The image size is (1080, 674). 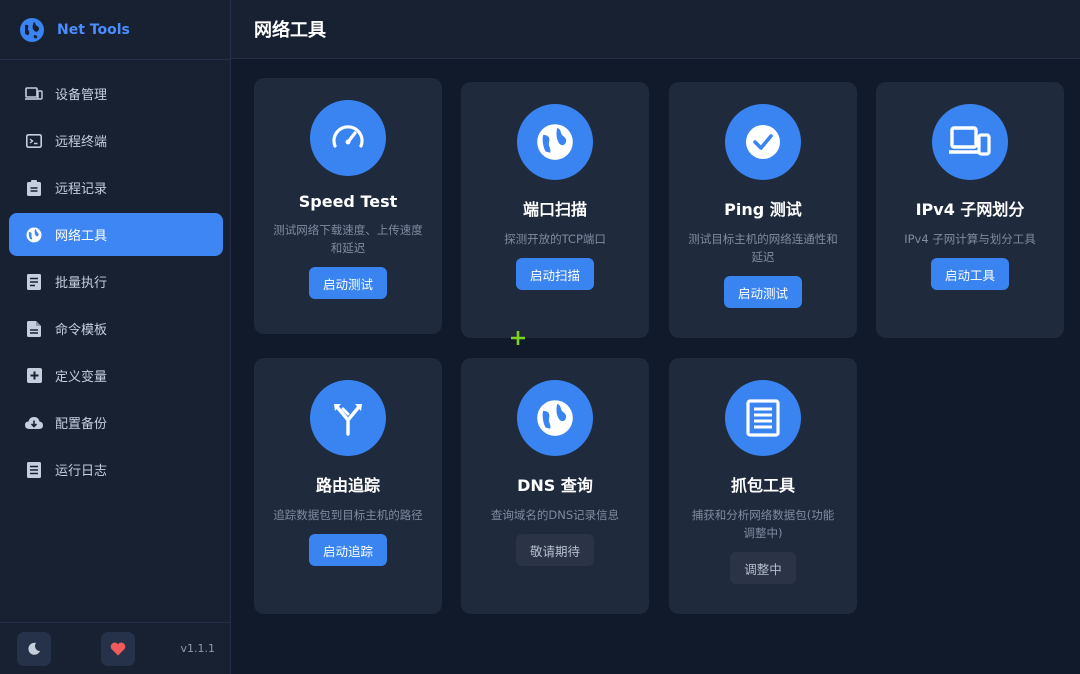 I want to click on tool-title: Speed Test, so click(x=348, y=201).